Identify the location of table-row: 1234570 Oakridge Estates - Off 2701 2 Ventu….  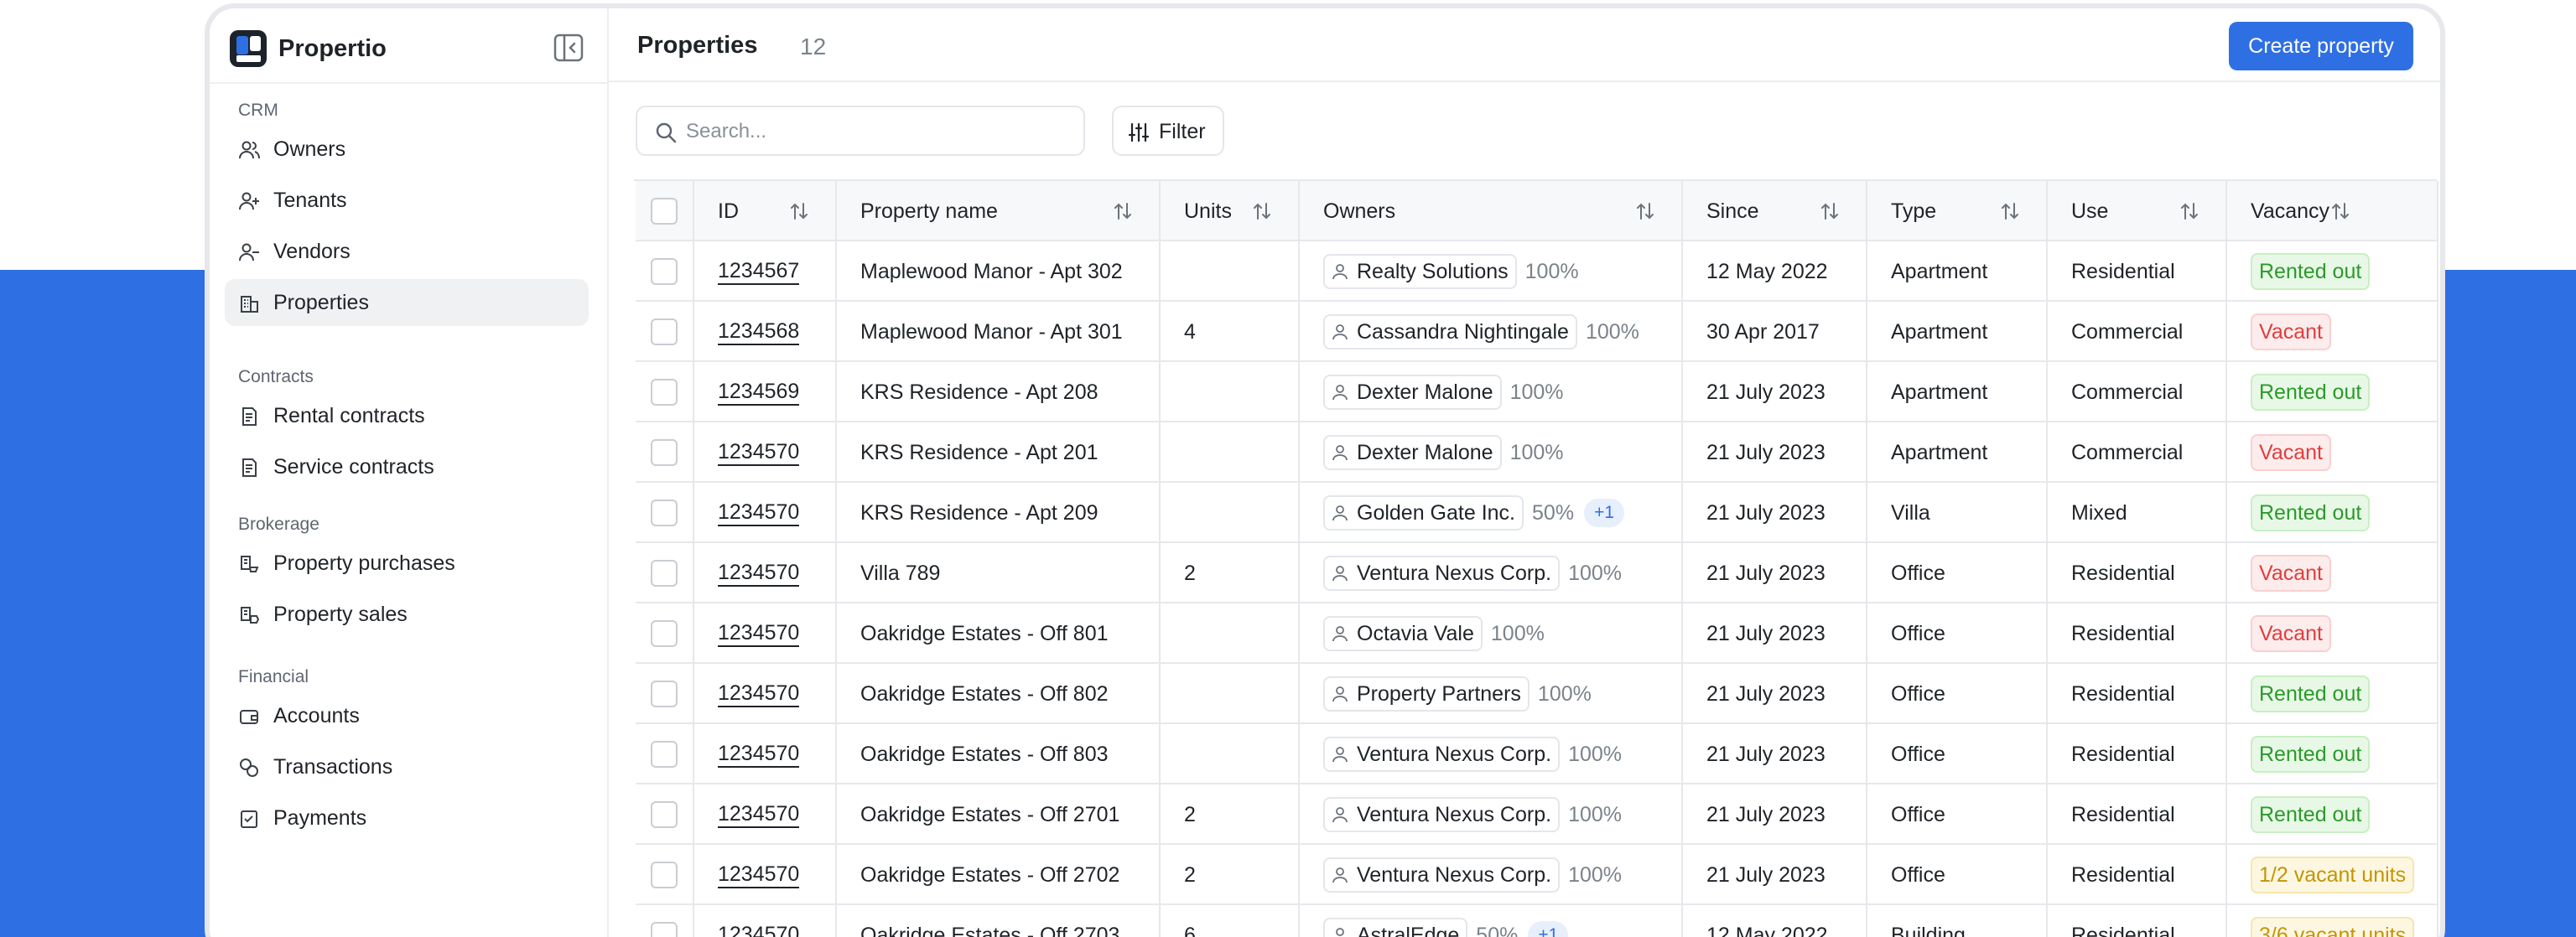
(1537, 814).